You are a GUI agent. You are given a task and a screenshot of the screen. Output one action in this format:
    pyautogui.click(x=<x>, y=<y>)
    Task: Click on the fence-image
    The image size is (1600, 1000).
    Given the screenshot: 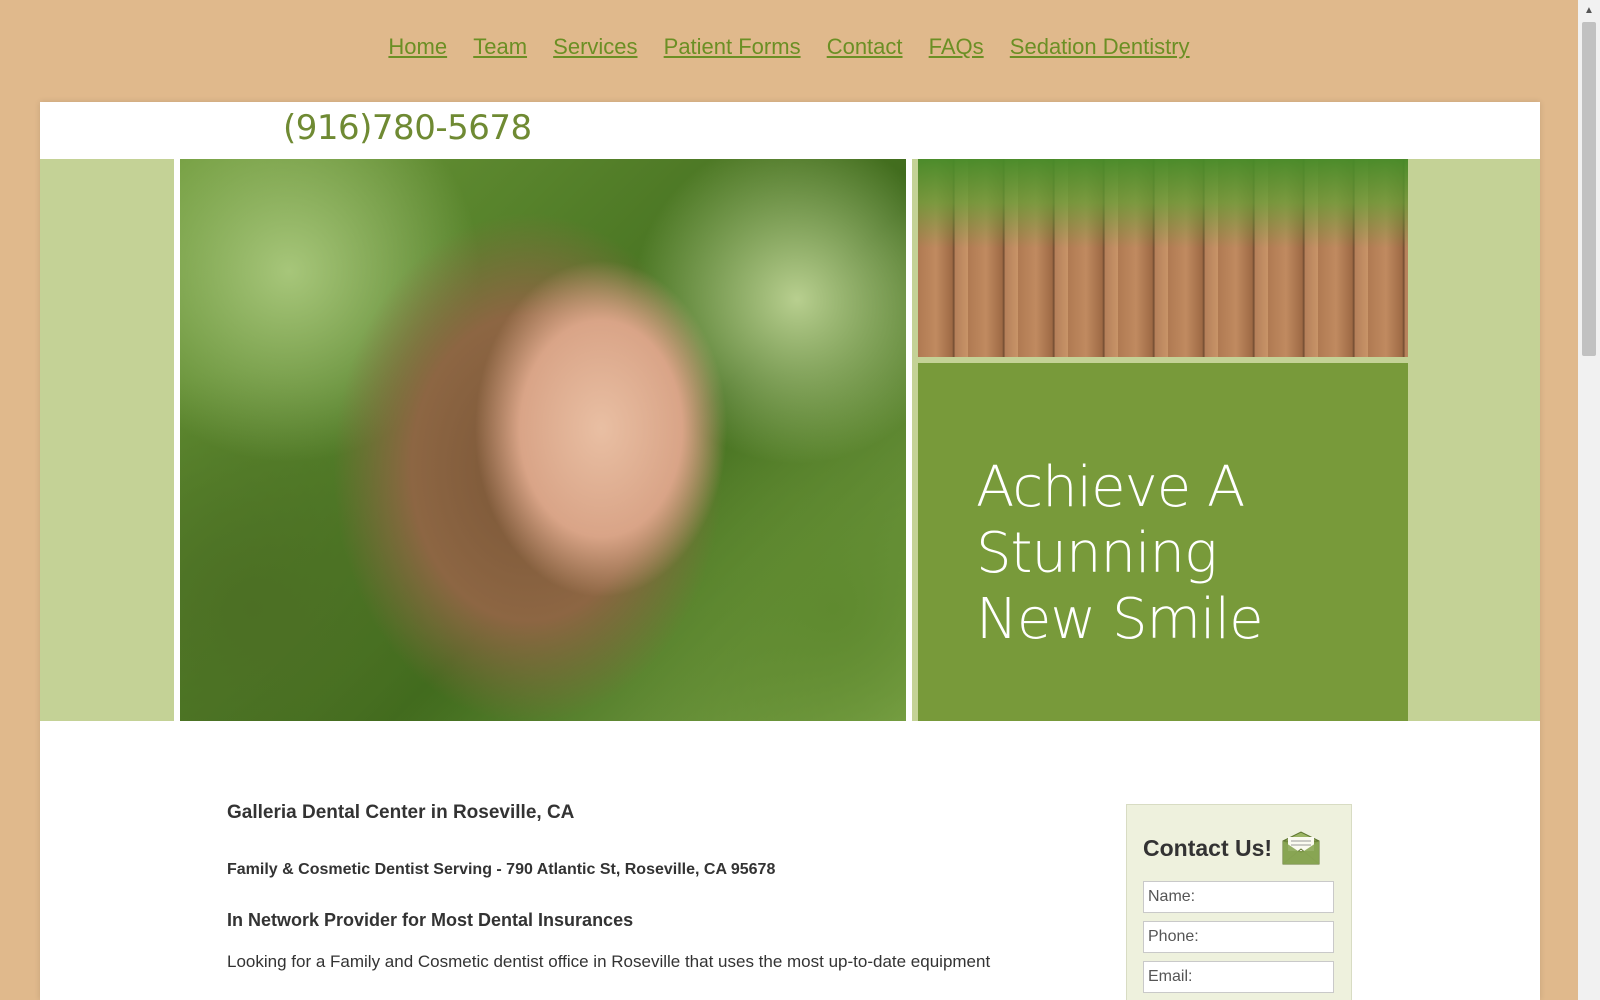 What is the action you would take?
    pyautogui.click(x=1163, y=258)
    